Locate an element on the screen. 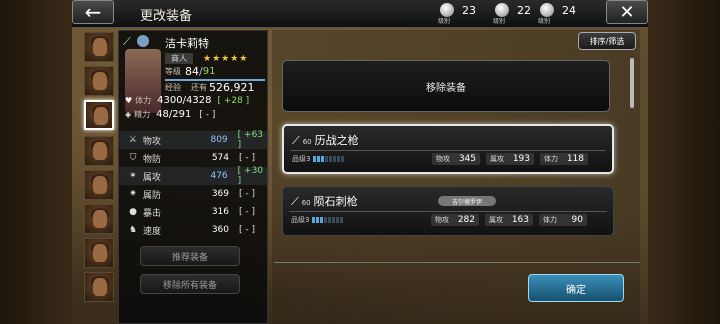 The width and height of the screenshot is (720, 324). currency-value: 22 is located at coordinates (524, 10).